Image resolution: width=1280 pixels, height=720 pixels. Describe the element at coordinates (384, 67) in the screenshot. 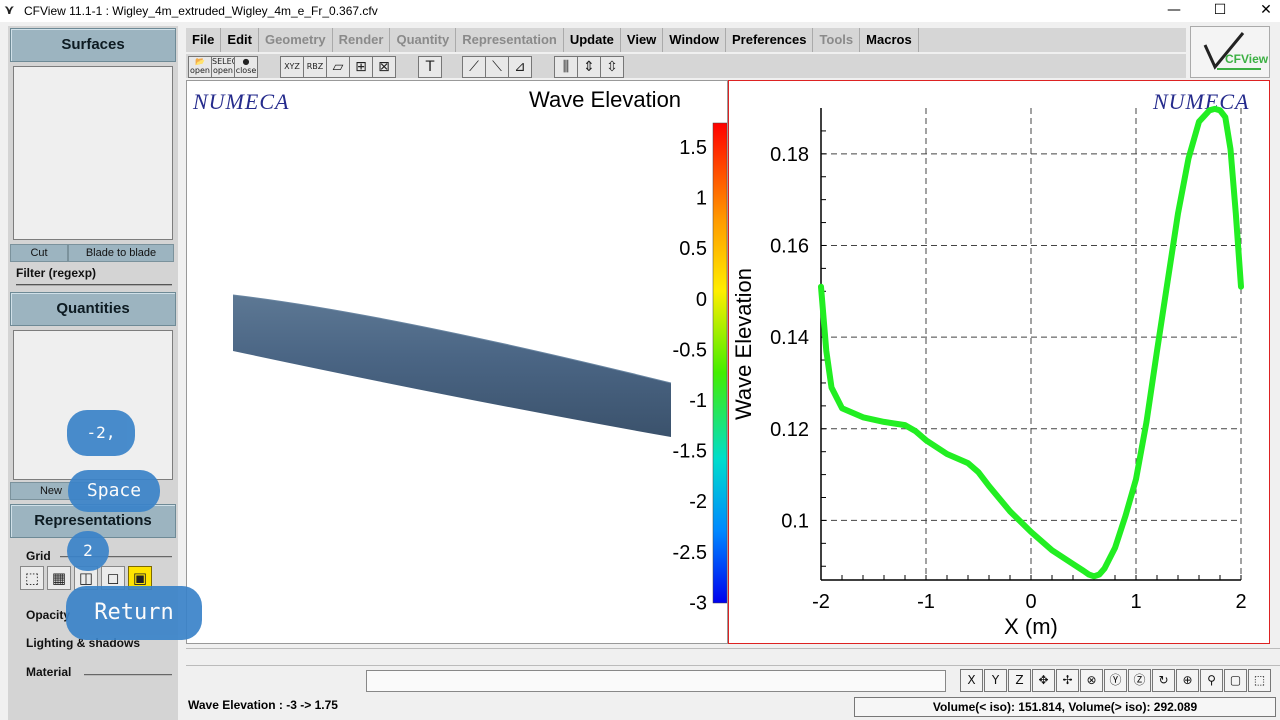

I see `cross-icon: ⊠` at that location.